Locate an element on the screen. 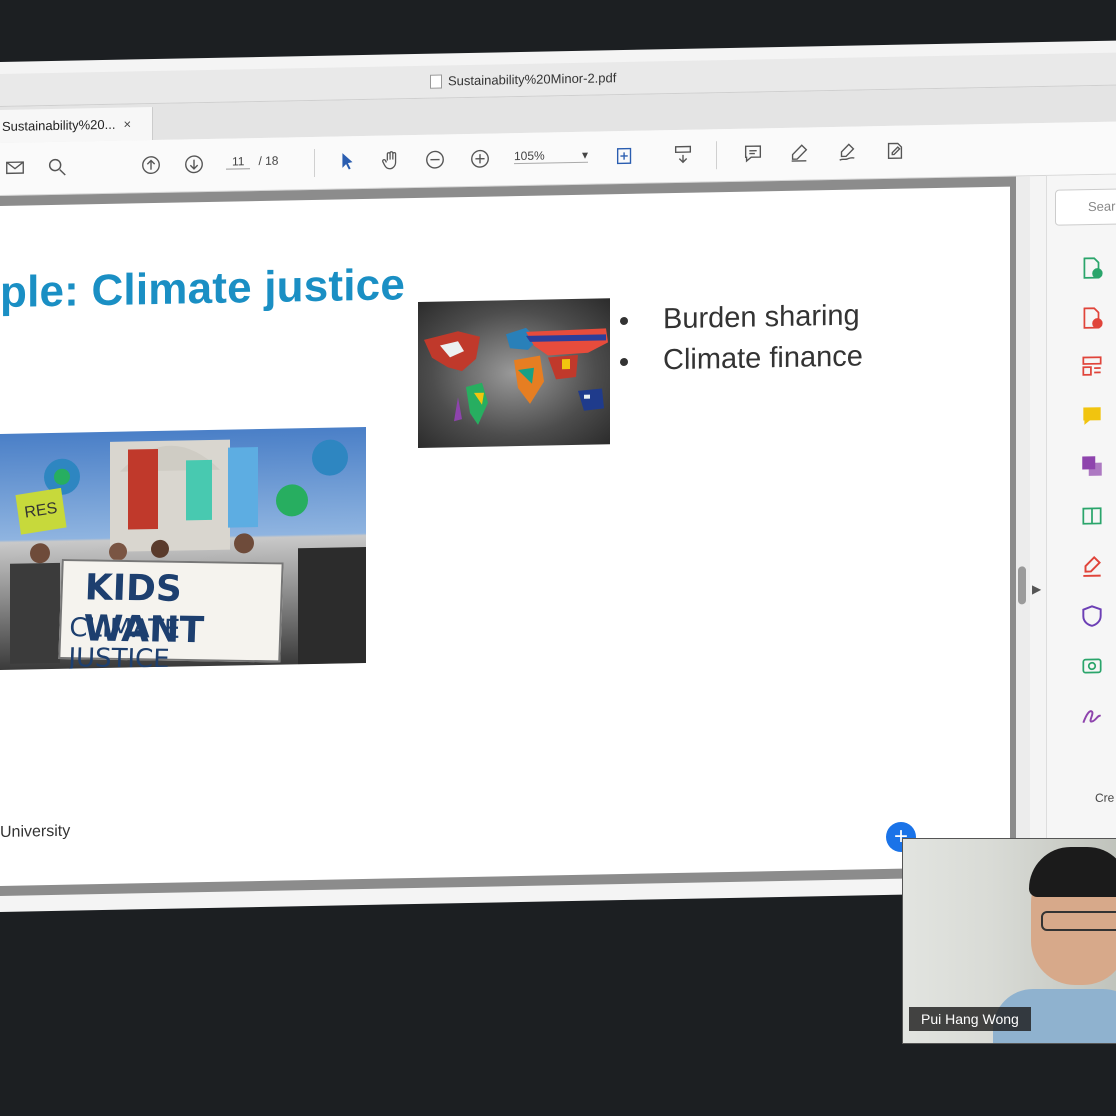  zoom-value: 105% is located at coordinates (529, 156).